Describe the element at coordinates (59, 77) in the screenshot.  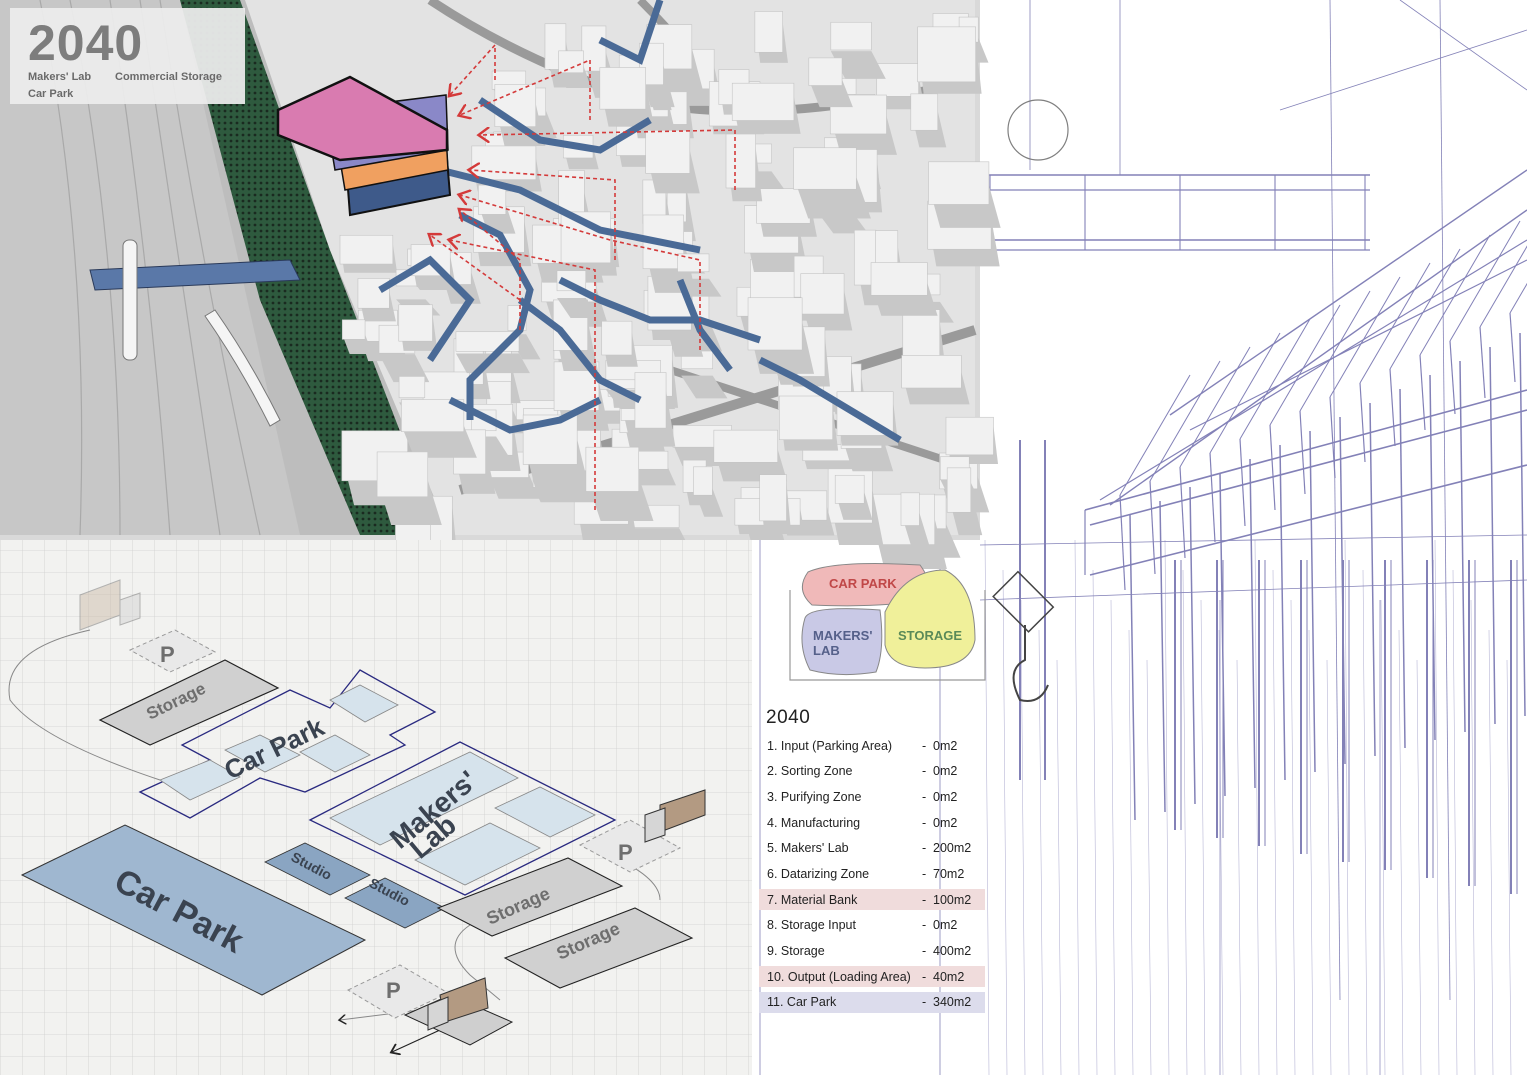
I see `legend-makers-lab: Makers' Lab` at that location.